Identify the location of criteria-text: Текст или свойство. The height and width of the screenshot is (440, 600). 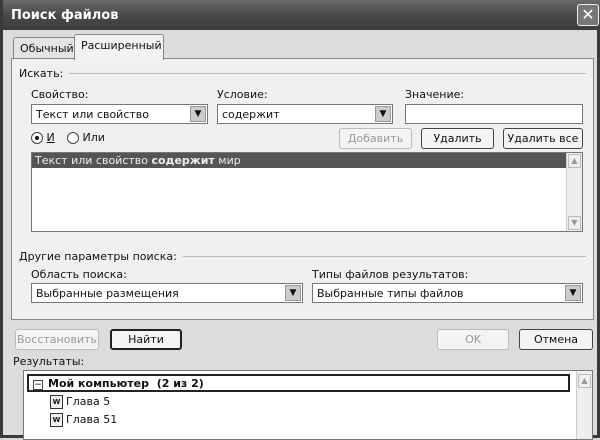
(93, 160).